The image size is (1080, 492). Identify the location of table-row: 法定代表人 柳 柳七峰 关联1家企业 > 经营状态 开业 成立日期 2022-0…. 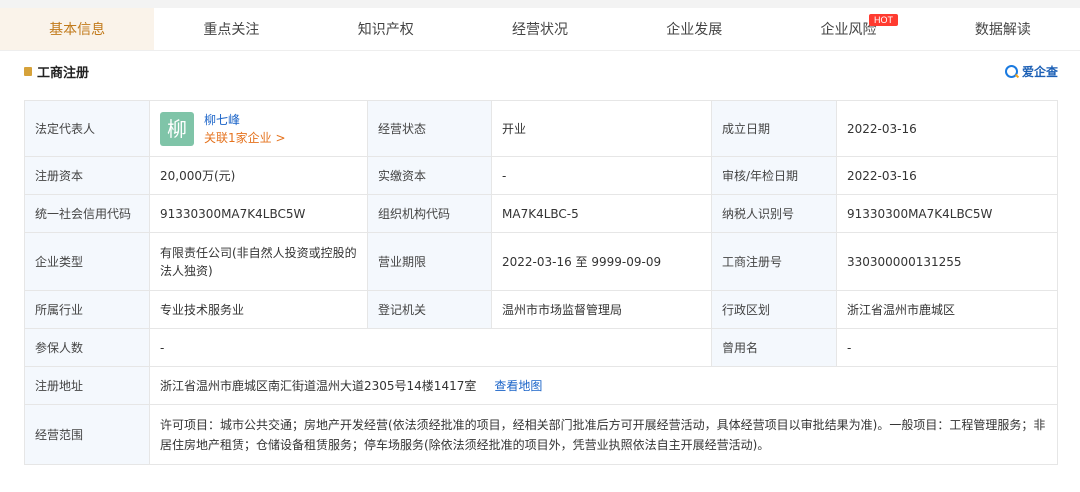
(541, 128).